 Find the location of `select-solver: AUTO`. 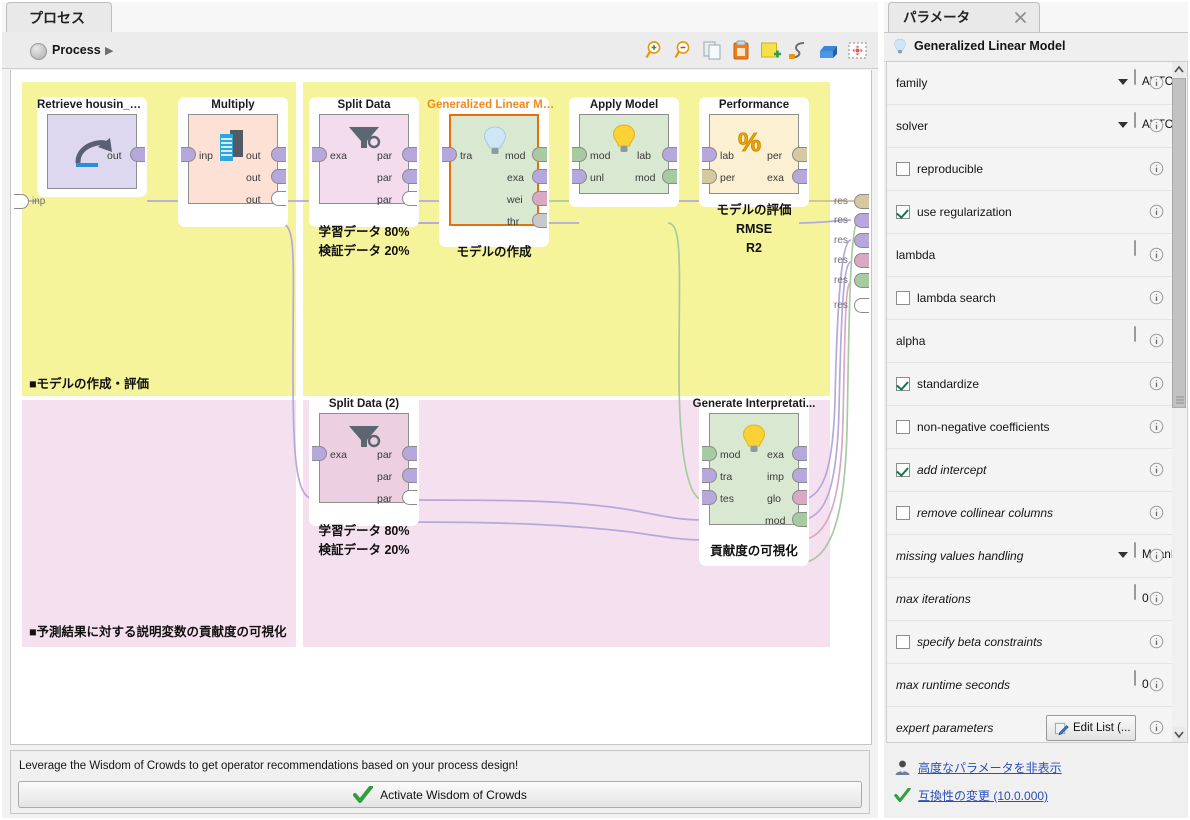

select-solver: AUTO is located at coordinates (1145, 121).